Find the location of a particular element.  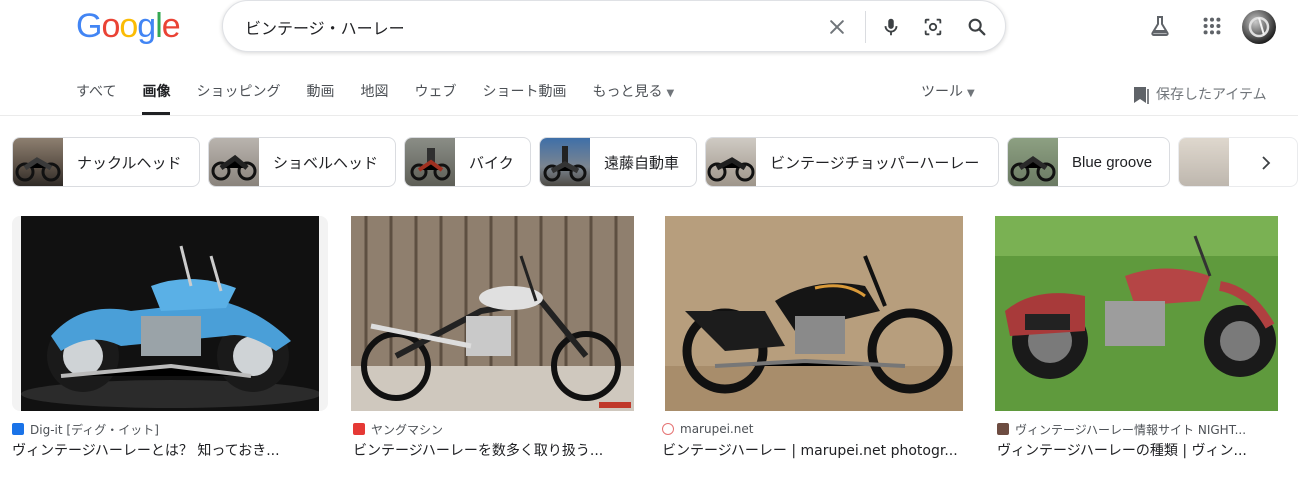

chip-blue-groove: Blue groove is located at coordinates (1088, 162).